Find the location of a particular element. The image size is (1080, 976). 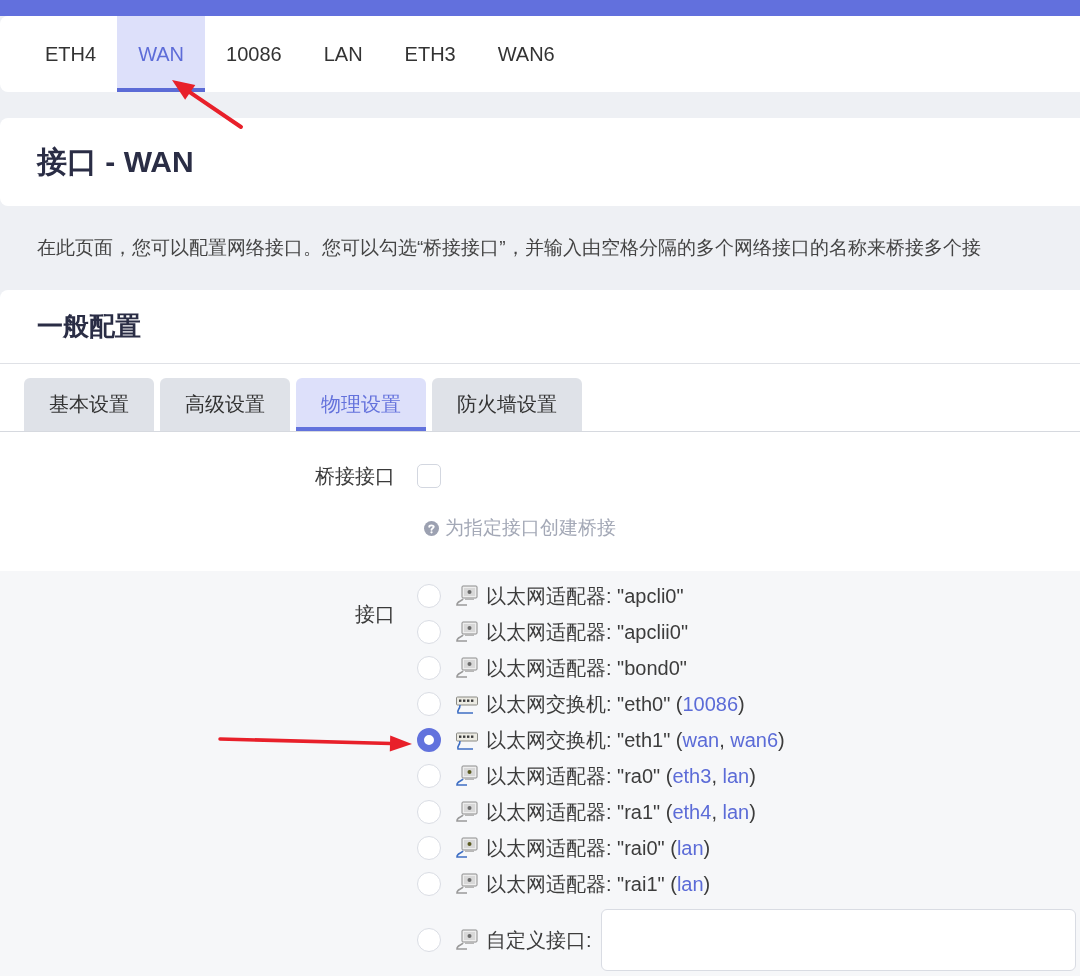

annotation-arrow is located at coordinates (207, 104).